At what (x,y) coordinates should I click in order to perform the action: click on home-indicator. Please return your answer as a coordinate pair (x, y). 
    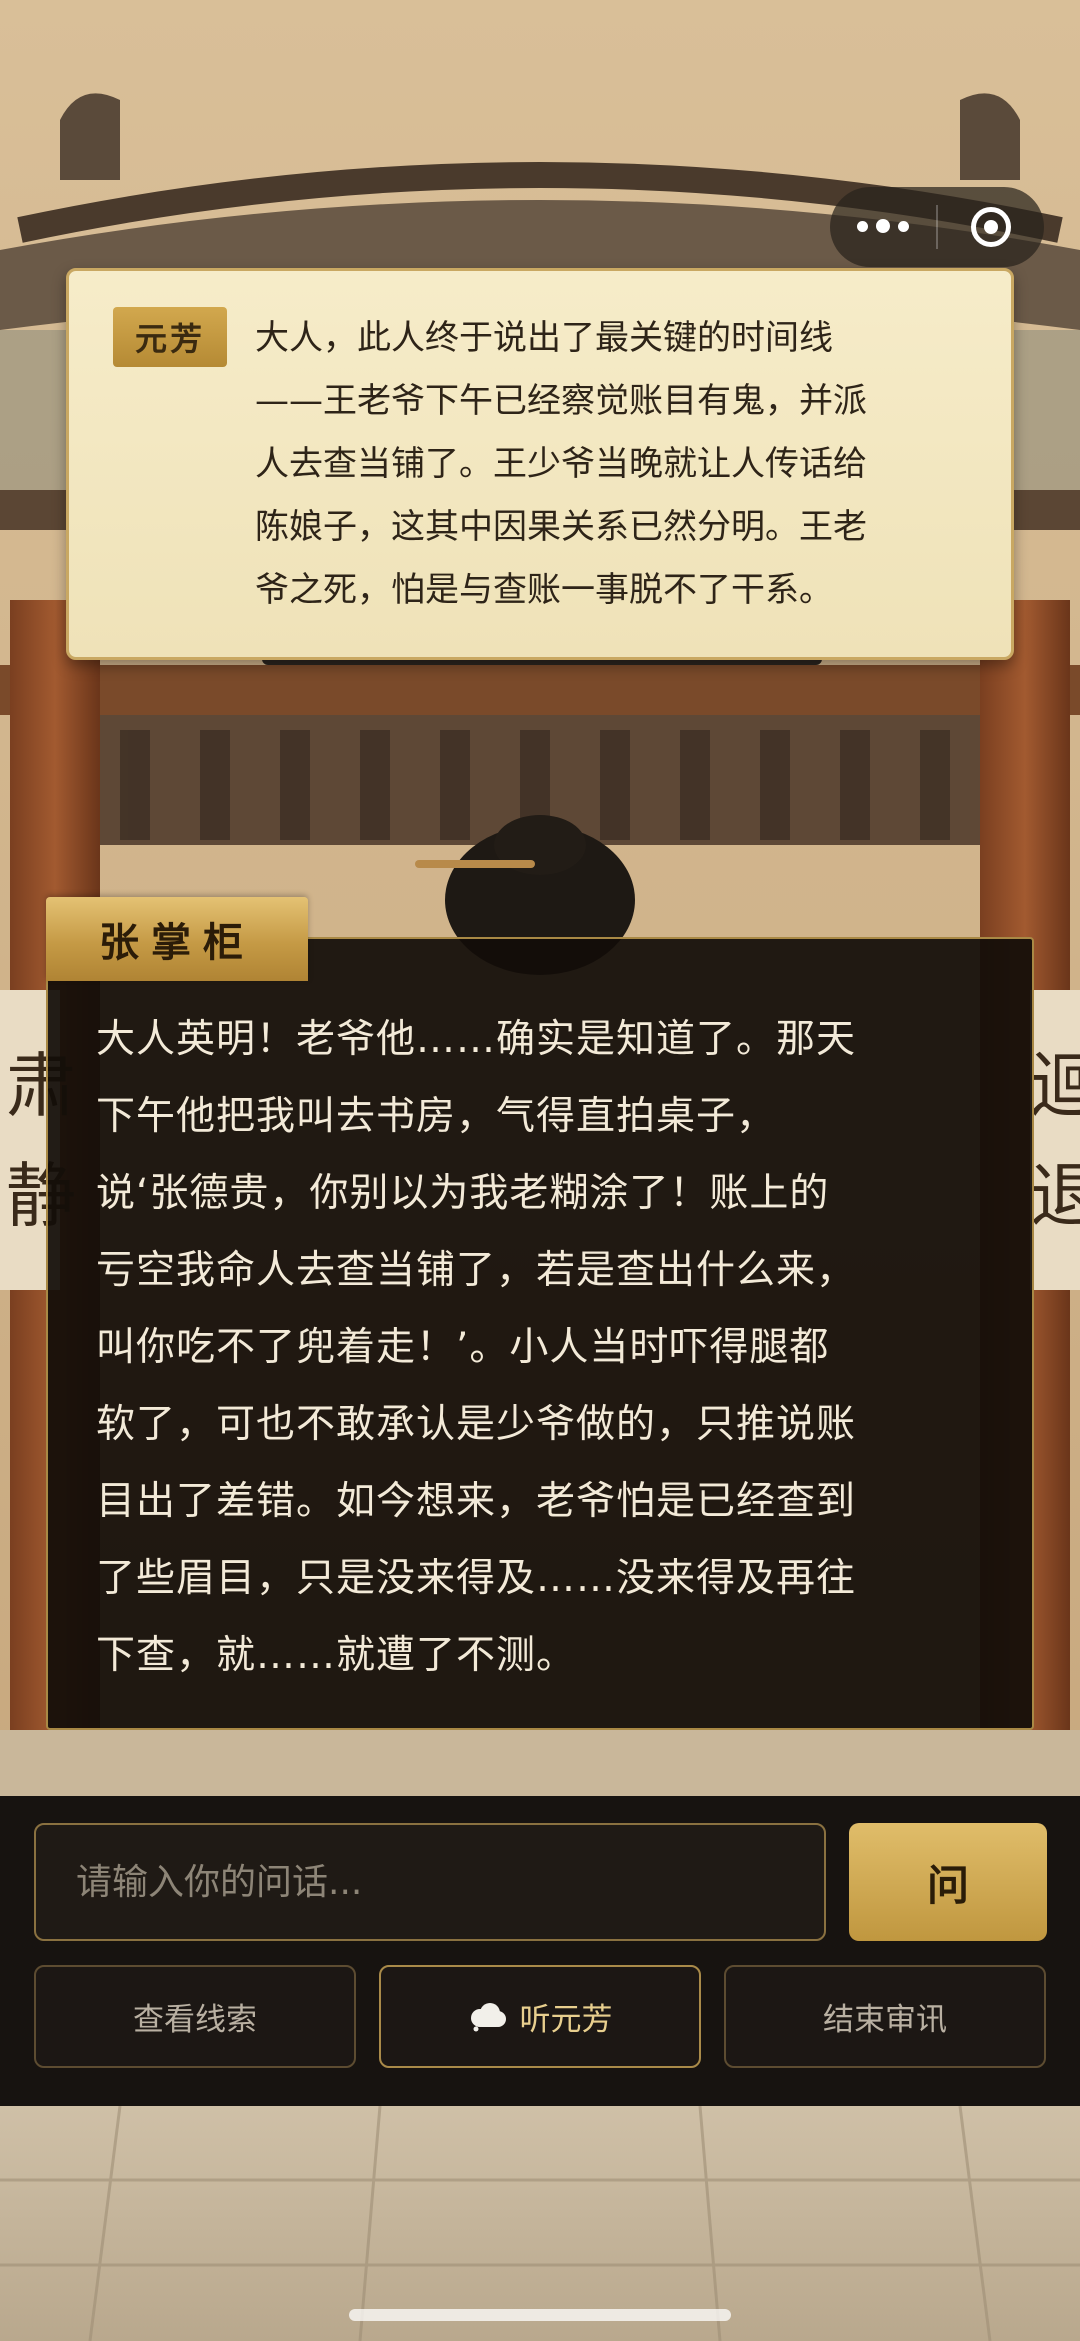
    Looking at the image, I should click on (540, 2315).